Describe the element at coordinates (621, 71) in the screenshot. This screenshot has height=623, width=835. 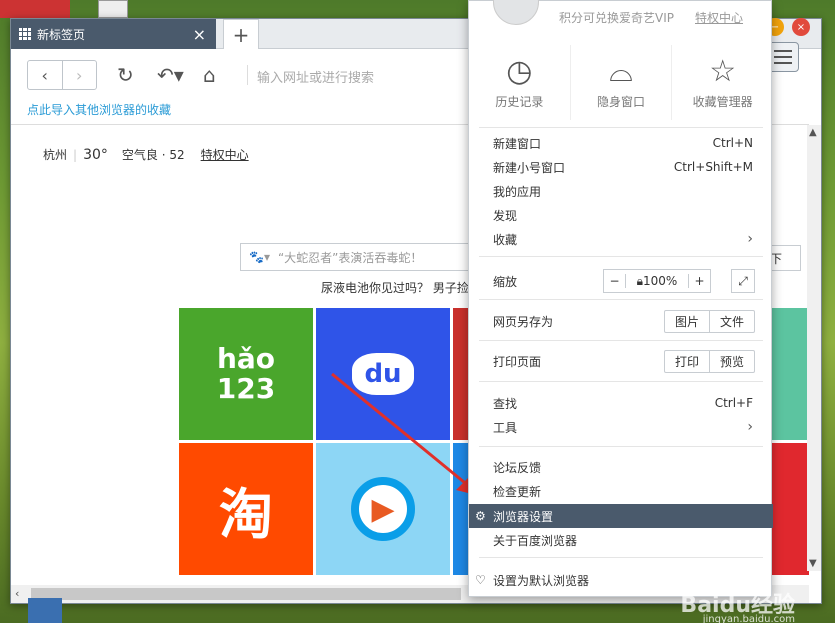
I see `mask-icon: ⌓` at that location.